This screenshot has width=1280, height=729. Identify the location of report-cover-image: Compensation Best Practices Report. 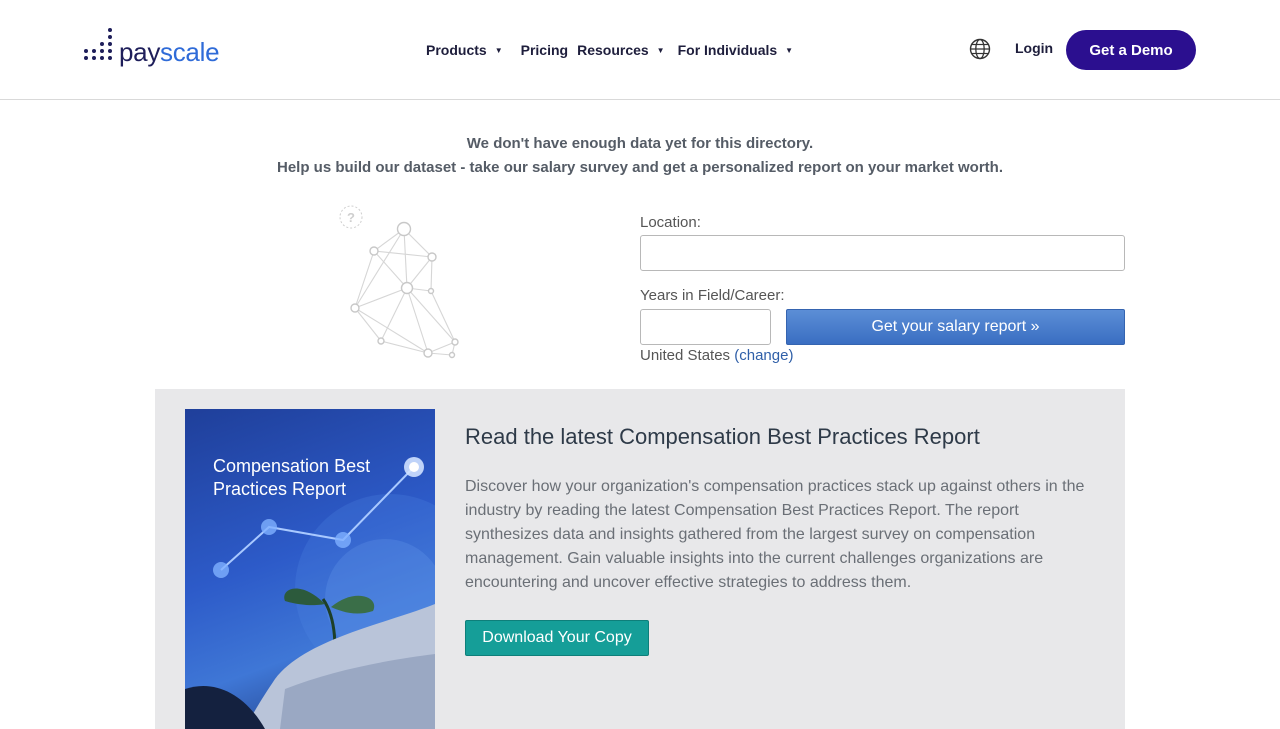
(310, 569).